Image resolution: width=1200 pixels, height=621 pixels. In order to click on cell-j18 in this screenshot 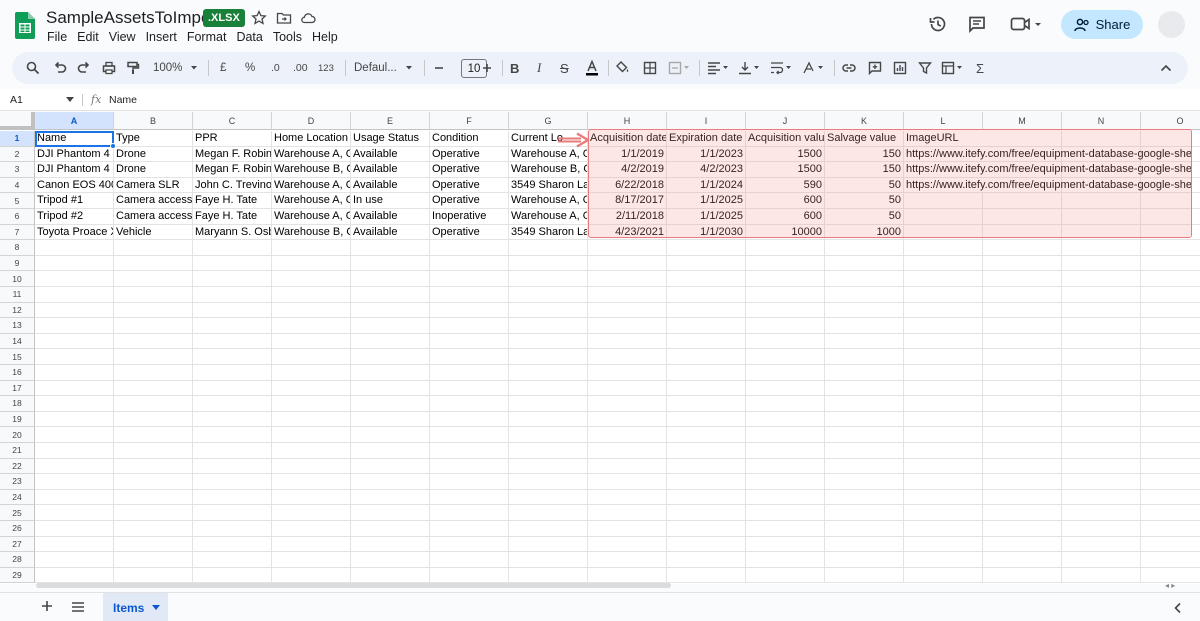, I will do `click(785, 404)`.